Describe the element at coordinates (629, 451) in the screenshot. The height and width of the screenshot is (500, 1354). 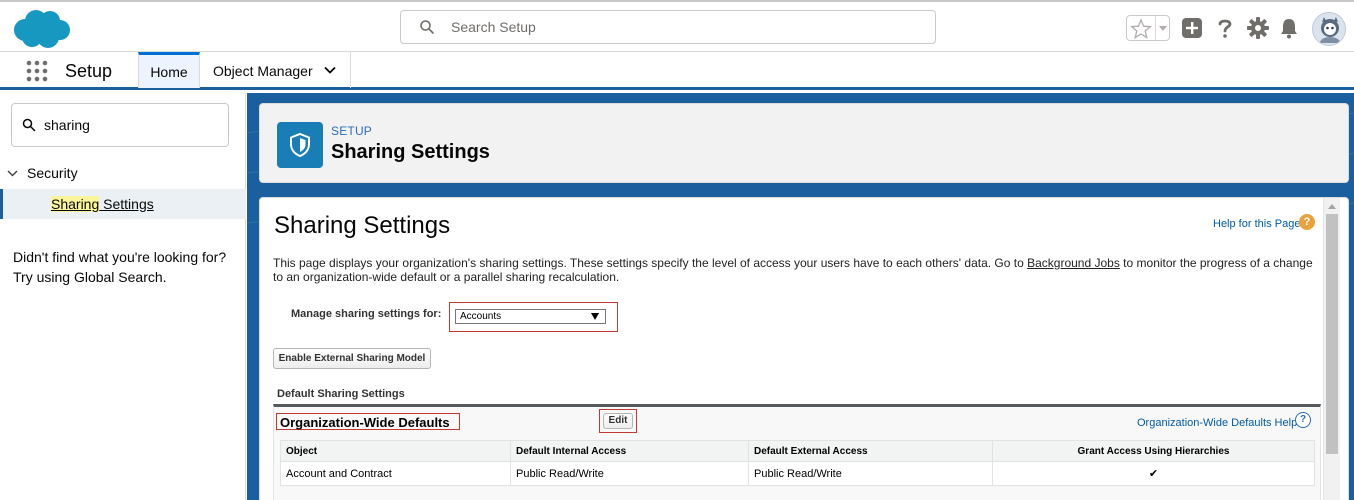
I see `column-header: Default Internal Access` at that location.